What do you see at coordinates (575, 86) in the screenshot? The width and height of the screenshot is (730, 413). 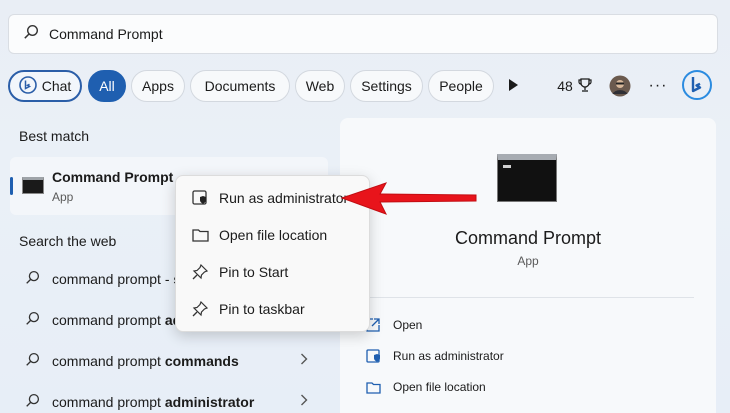 I see `rewards-points-button: 48` at bounding box center [575, 86].